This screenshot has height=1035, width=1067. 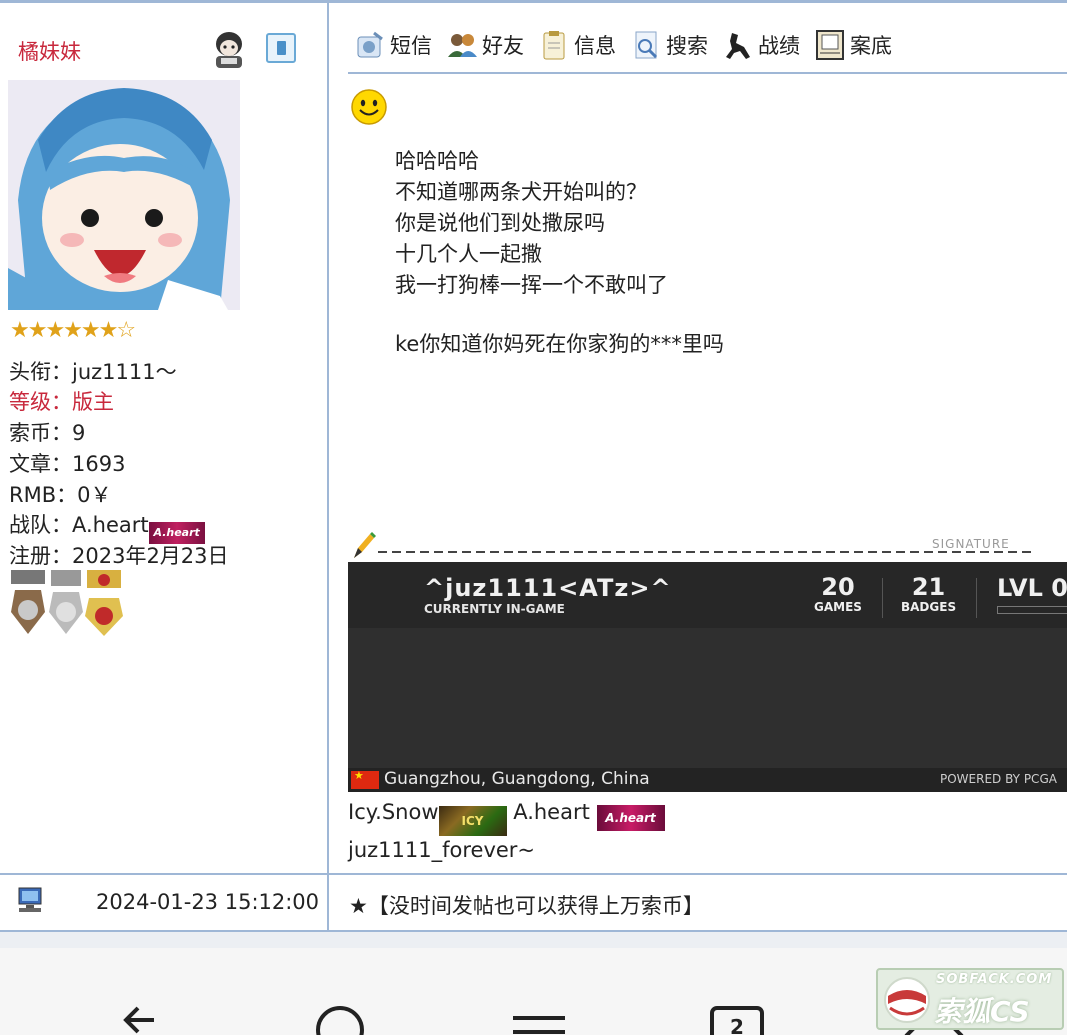 What do you see at coordinates (551, 812) in the screenshot?
I see `signature-aheart-label: A.heart` at bounding box center [551, 812].